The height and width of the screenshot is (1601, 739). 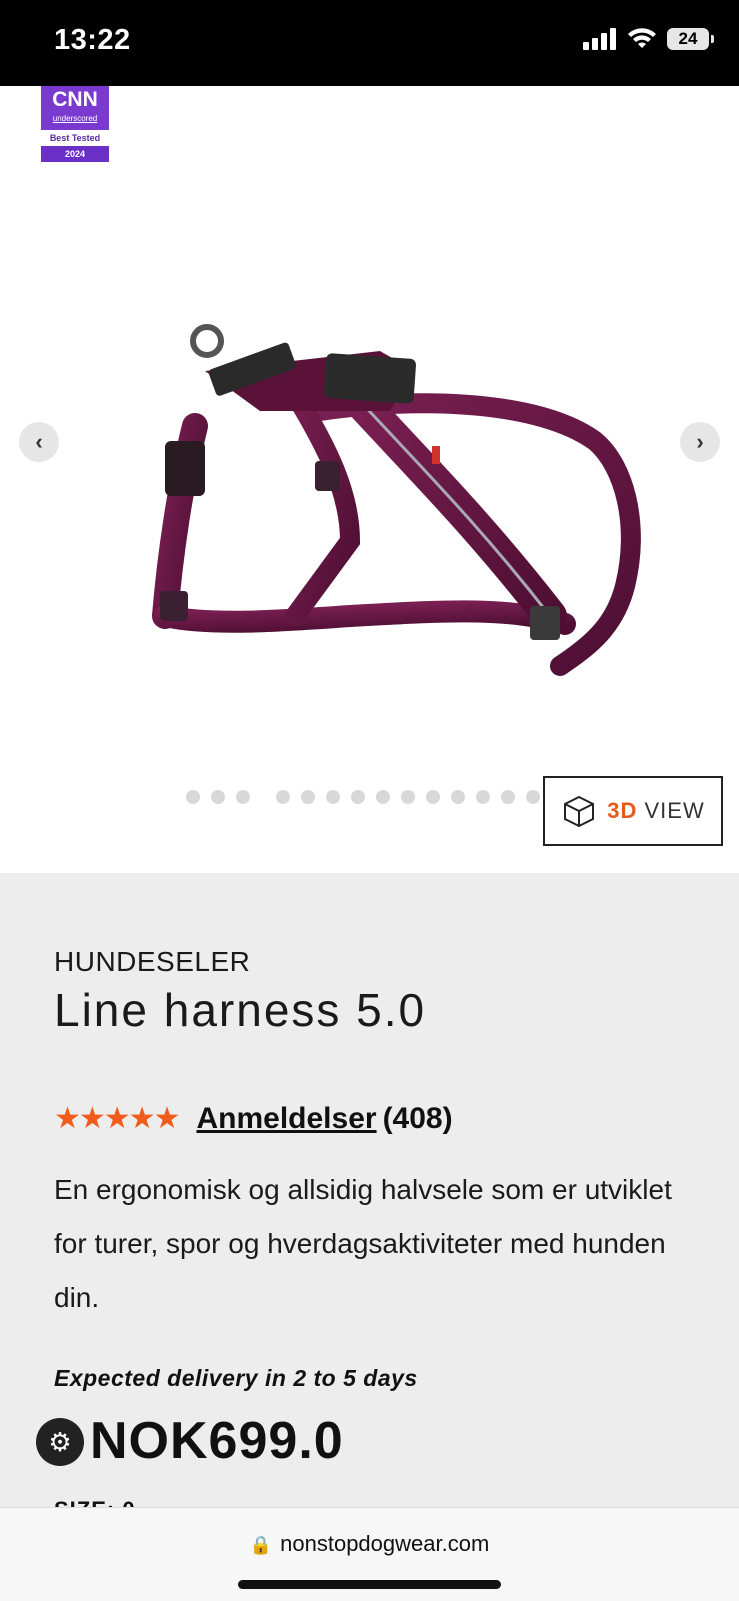 I want to click on chevron-left-icon: ‹, so click(x=39, y=441).